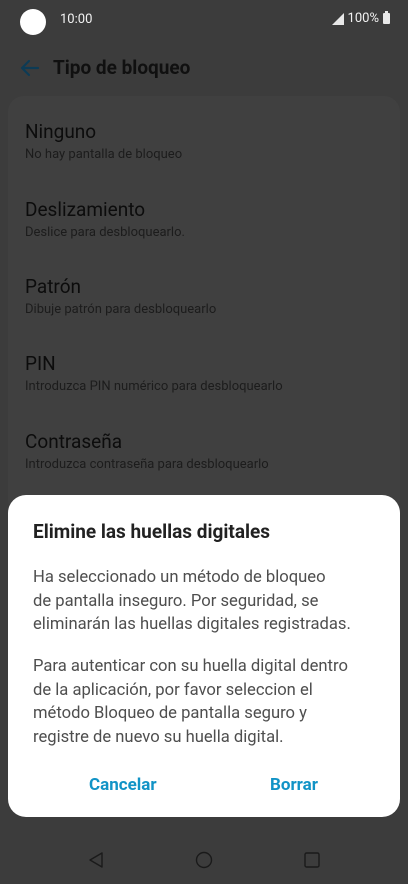 This screenshot has width=408, height=884. Describe the element at coordinates (30, 68) in the screenshot. I see `arrow-left-icon` at that location.